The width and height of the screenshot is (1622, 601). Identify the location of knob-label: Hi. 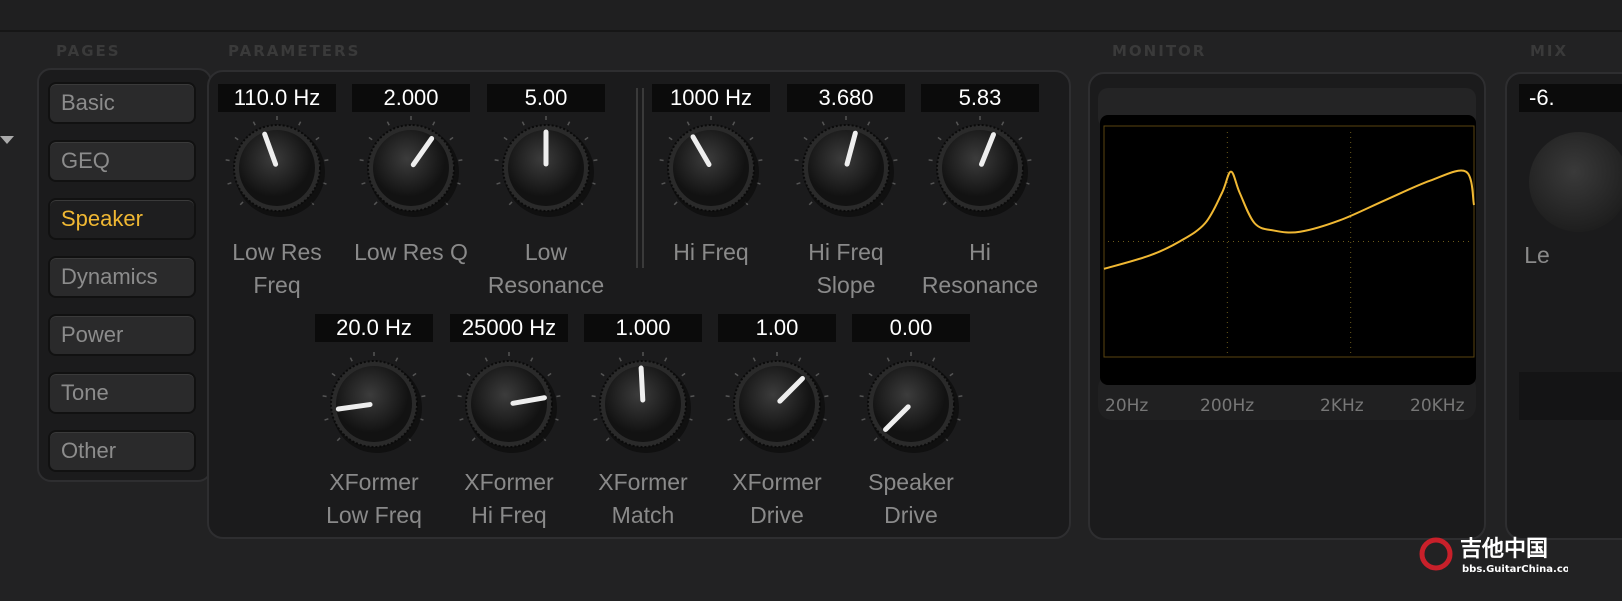
(980, 252).